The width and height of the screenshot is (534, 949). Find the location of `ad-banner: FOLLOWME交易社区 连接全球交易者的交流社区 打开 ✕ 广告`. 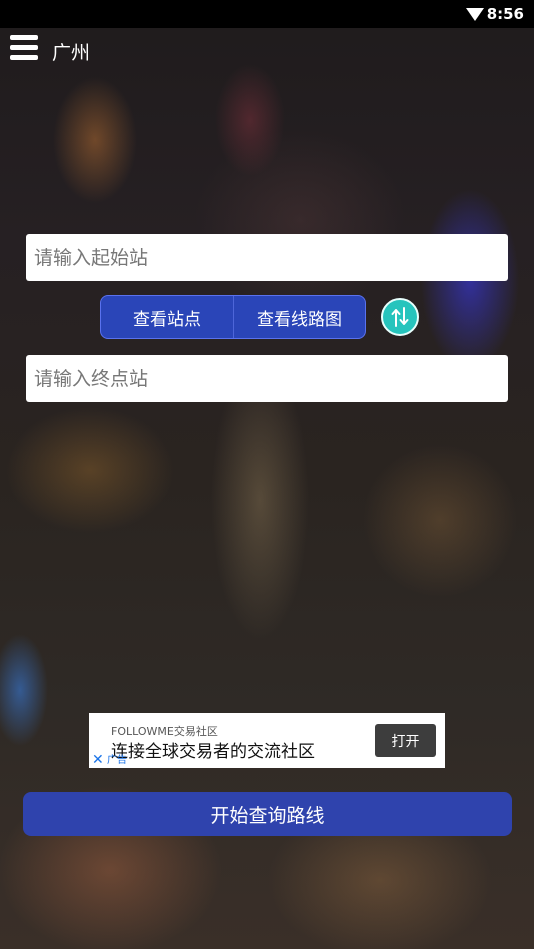

ad-banner: FOLLOWME交易社区 连接全球交易者的交流社区 打开 ✕ 广告 is located at coordinates (267, 740).